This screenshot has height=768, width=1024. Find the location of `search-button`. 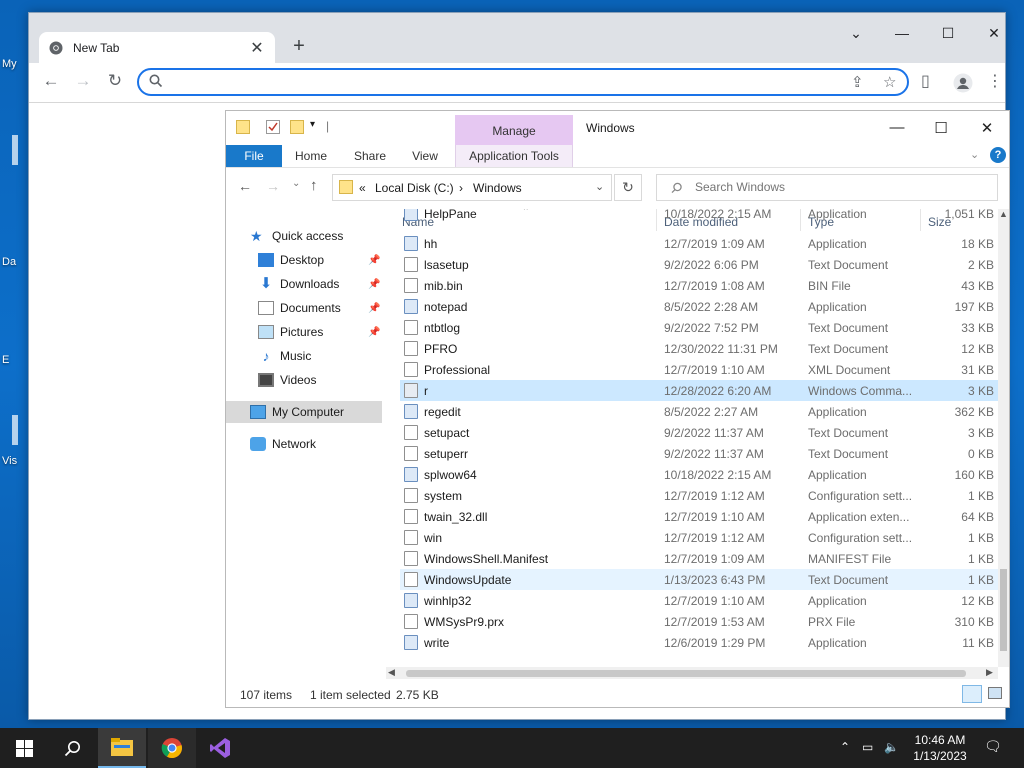

search-button is located at coordinates (72, 748).